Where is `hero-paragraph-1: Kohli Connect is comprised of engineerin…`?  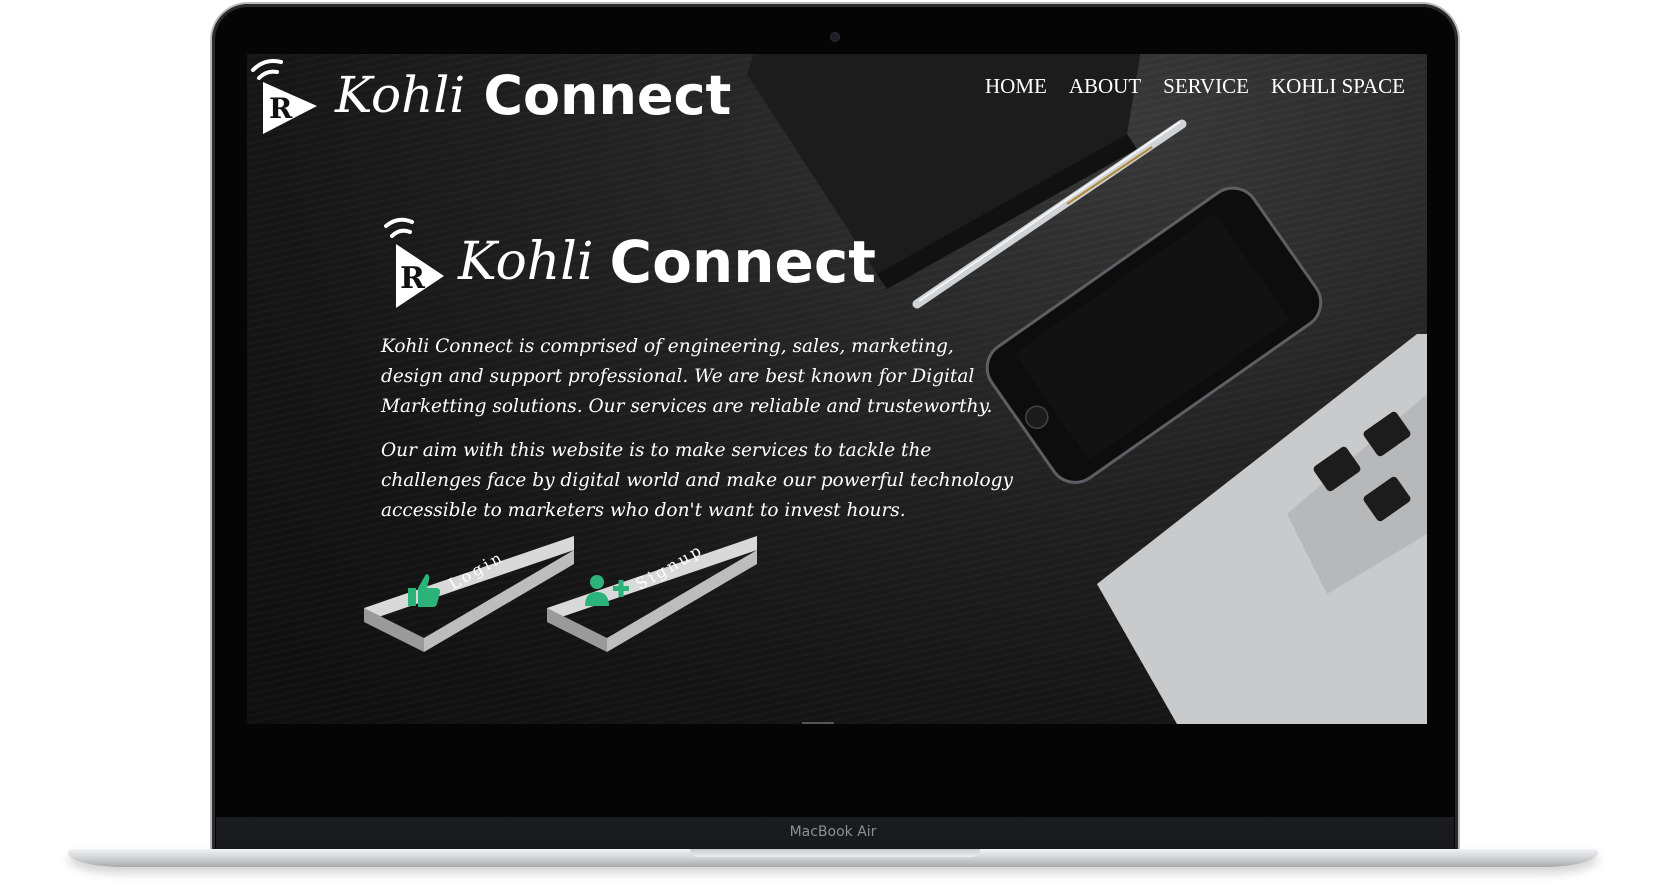
hero-paragraph-1: Kohli Connect is comprised of engineerin… is located at coordinates (687, 376).